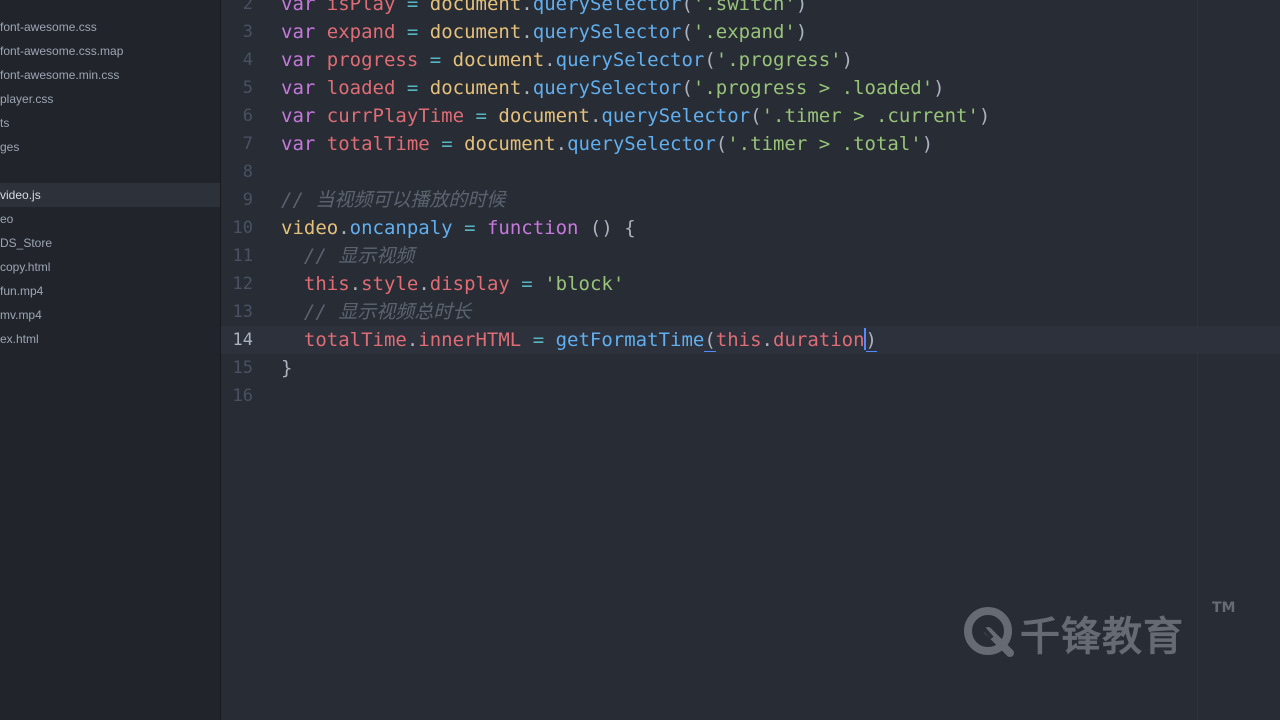 This screenshot has height=720, width=1280. I want to click on code-token: document, so click(475, 32).